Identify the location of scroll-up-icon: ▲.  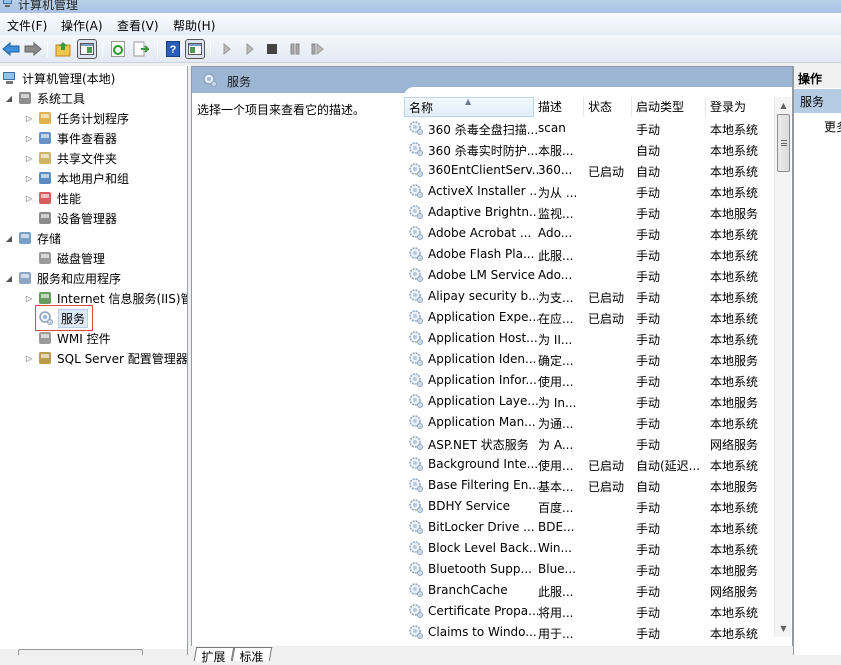
(783, 105).